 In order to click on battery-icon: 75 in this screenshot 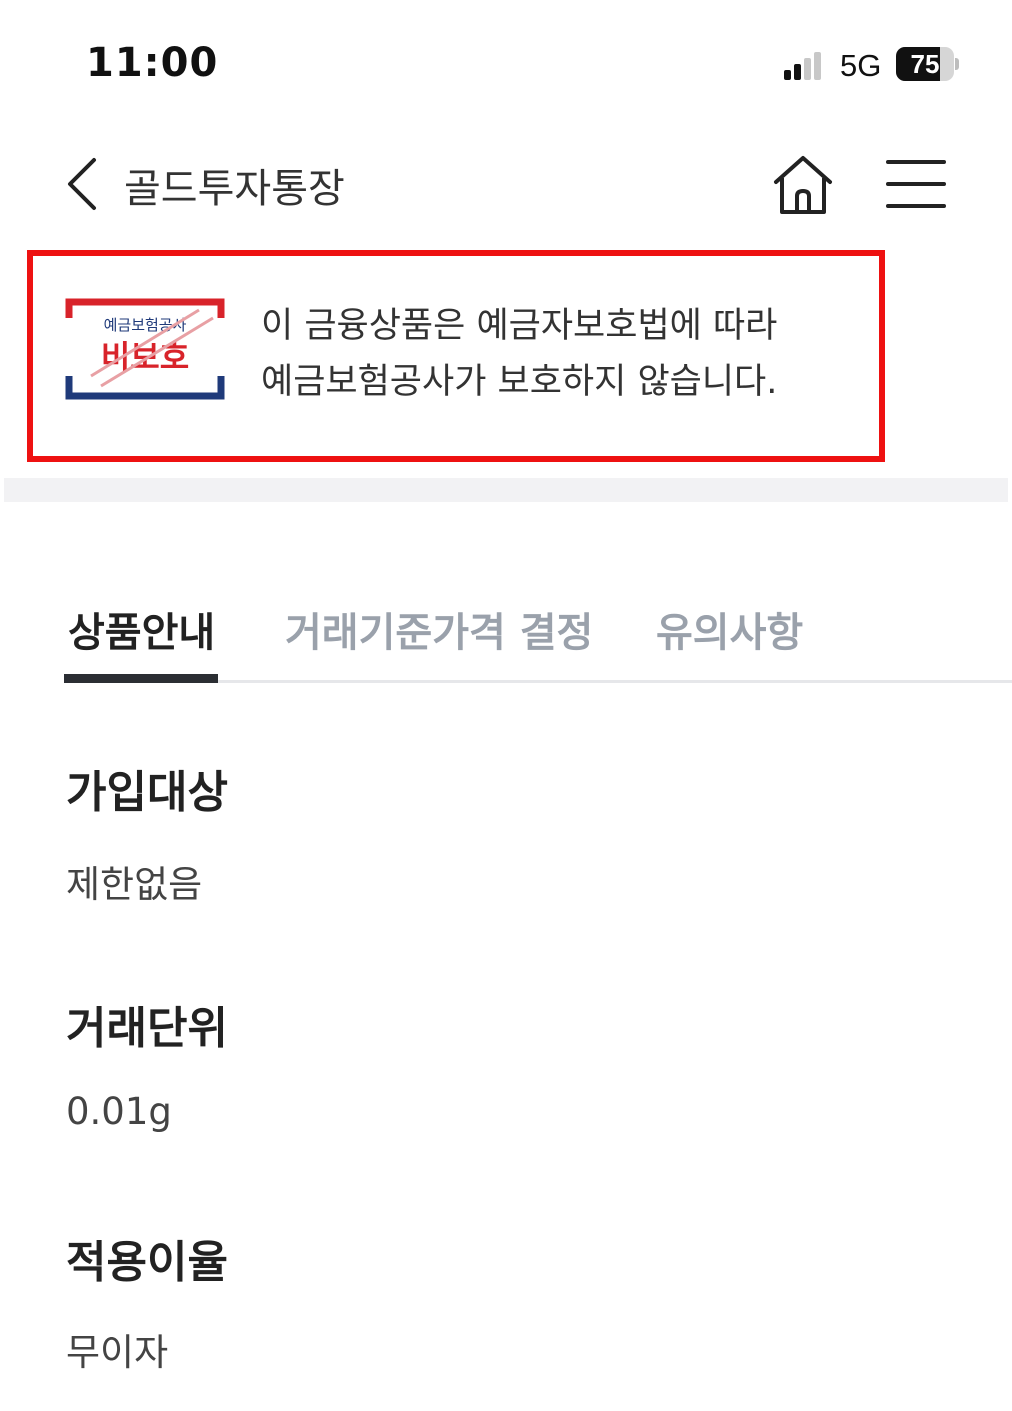, I will do `click(927, 64)`.